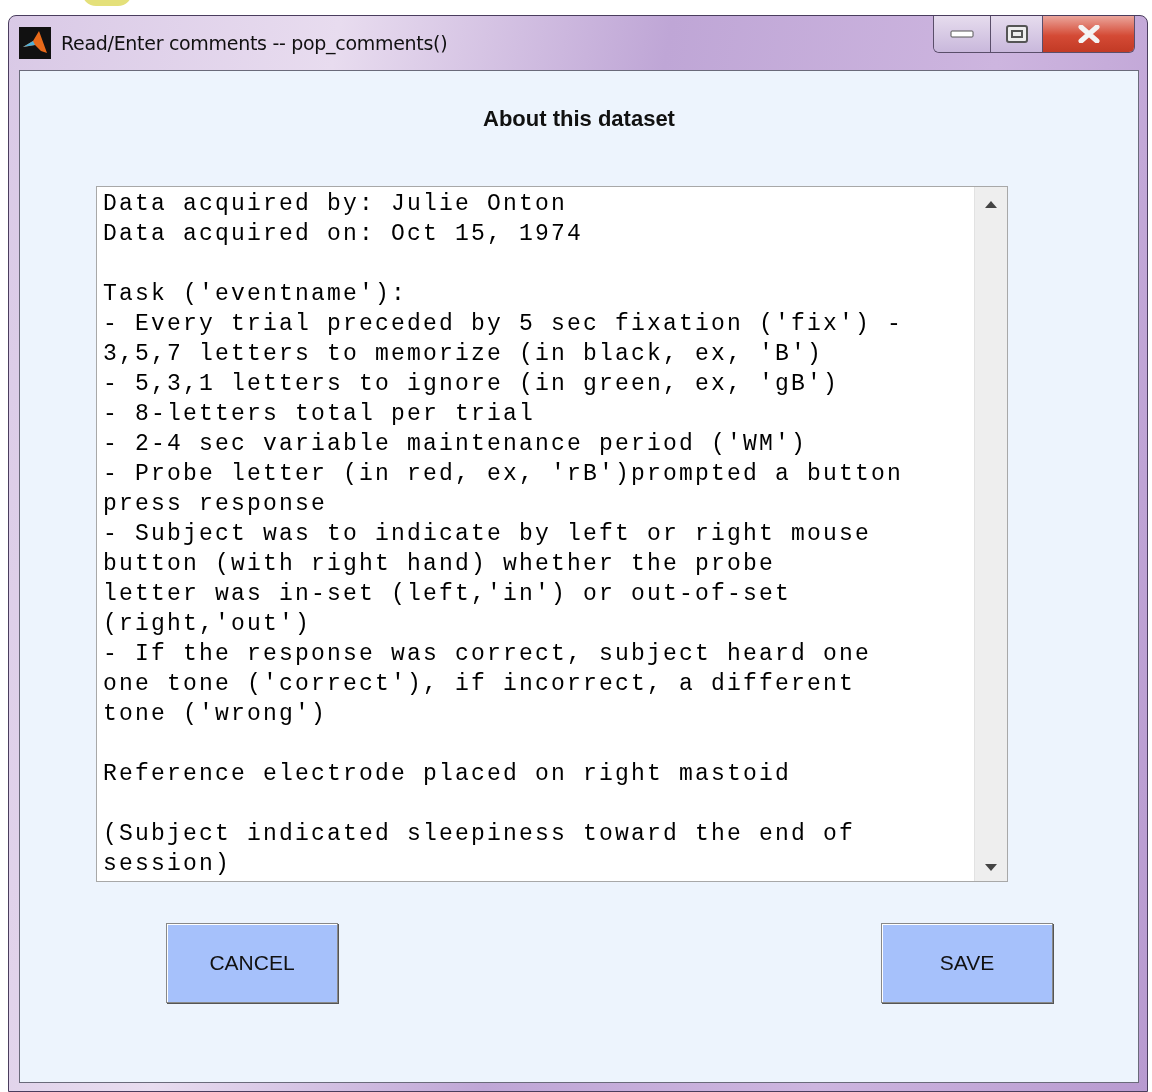  What do you see at coordinates (252, 963) in the screenshot?
I see `cancel-button: CANCEL` at bounding box center [252, 963].